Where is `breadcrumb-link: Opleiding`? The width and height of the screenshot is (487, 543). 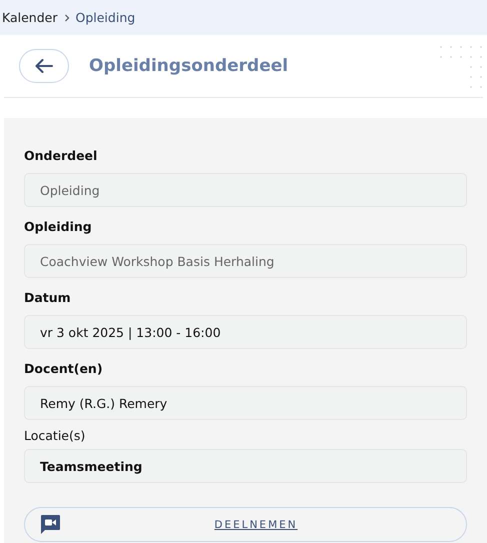 breadcrumb-link: Opleiding is located at coordinates (106, 17).